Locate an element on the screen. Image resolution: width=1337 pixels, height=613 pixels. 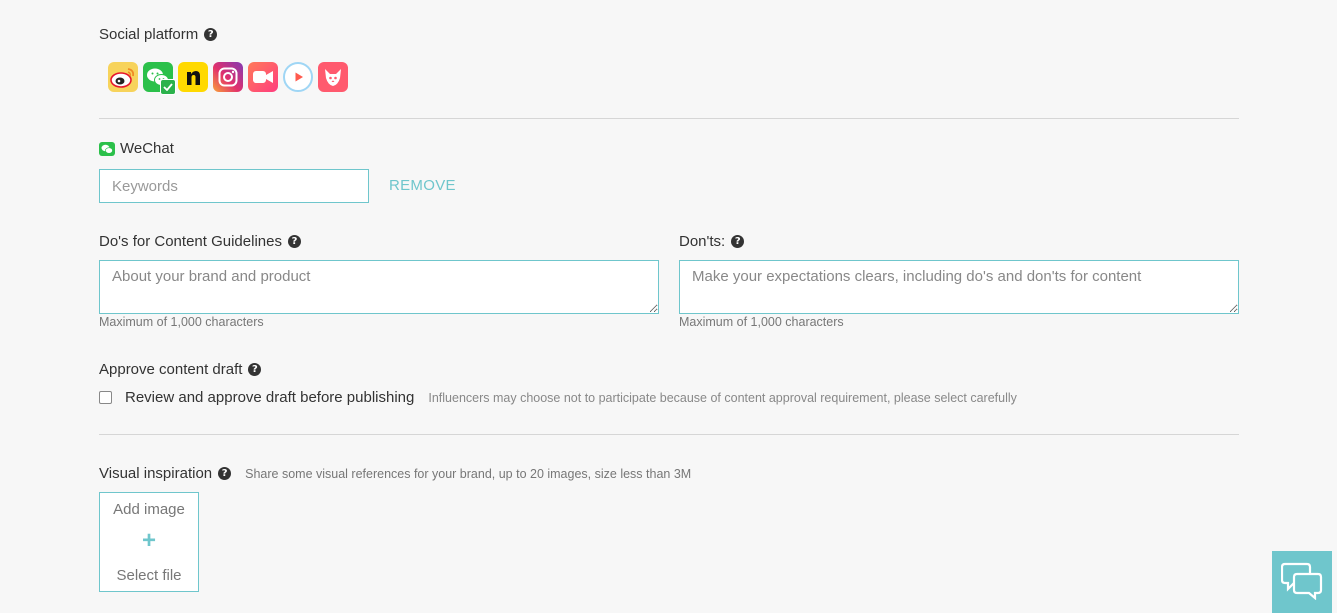
donts-title: Don'ts: is located at coordinates (702, 241).